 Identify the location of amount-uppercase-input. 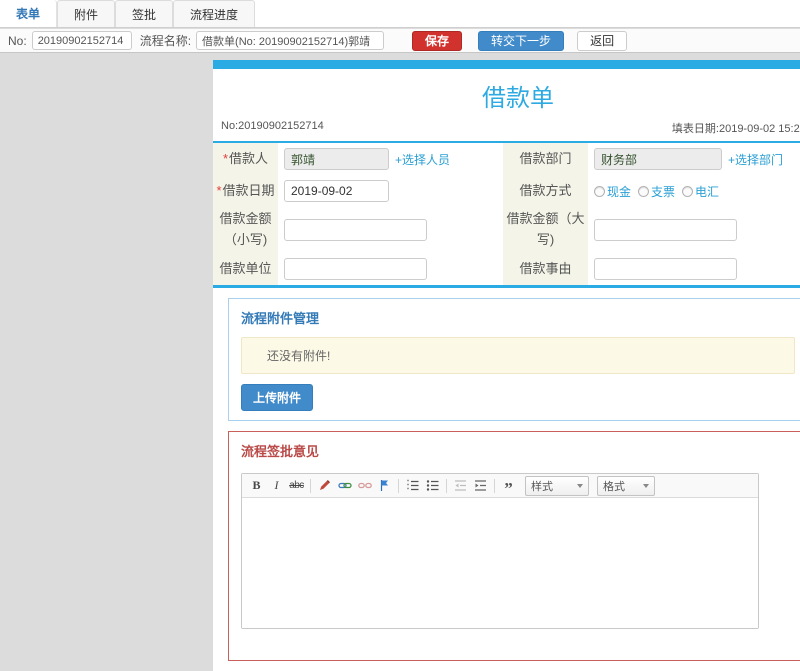
(665, 230).